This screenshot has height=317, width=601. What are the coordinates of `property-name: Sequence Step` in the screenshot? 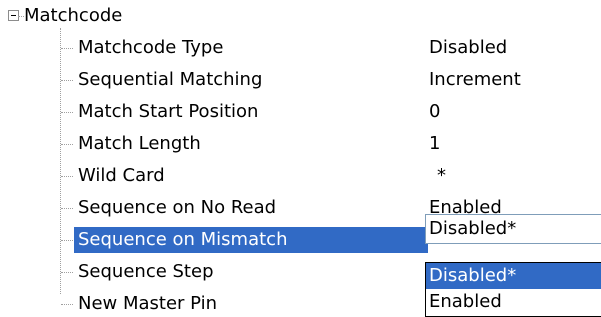 It's located at (146, 271).